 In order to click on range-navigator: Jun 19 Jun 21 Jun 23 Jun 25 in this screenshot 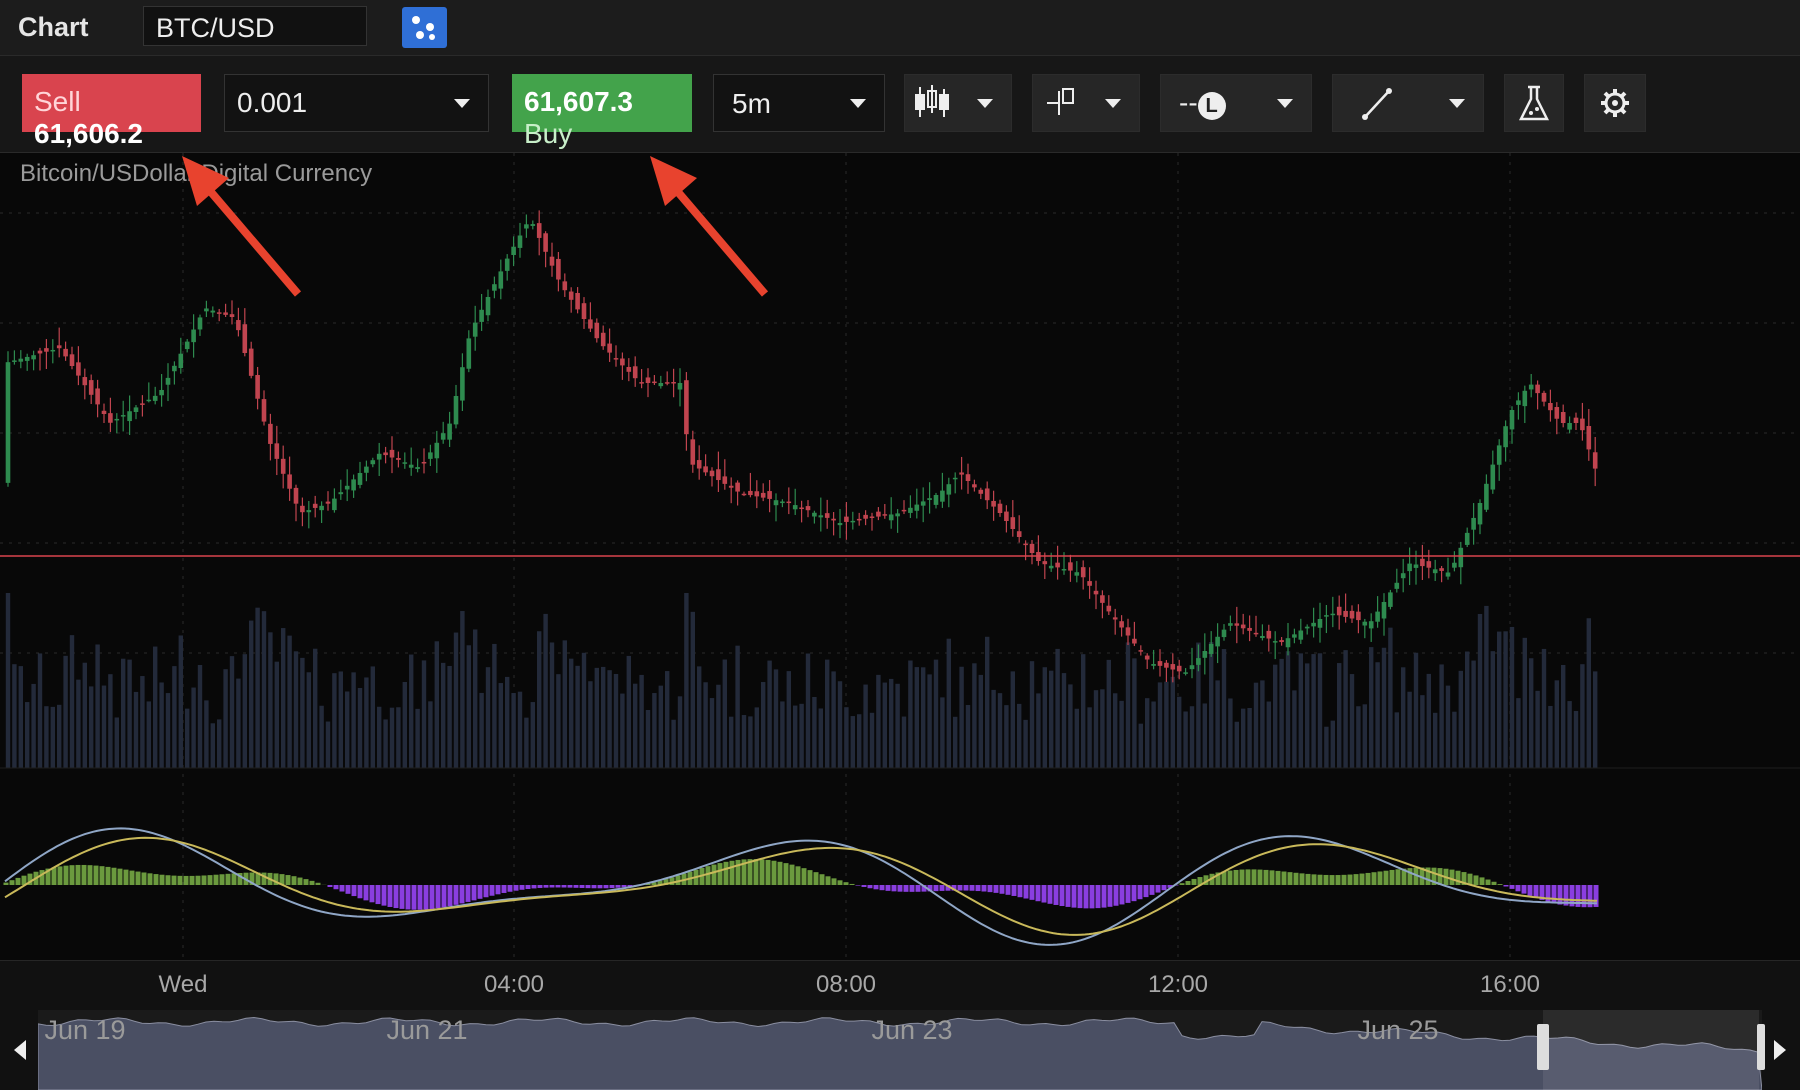, I will do `click(900, 1050)`.